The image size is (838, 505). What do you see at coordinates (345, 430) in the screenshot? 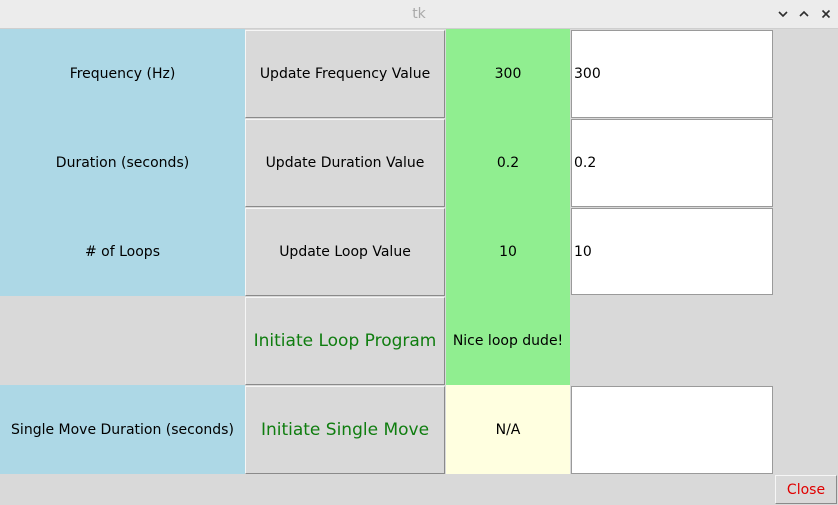
I see `initiate-single-move-button: Initiate Single Move` at bounding box center [345, 430].